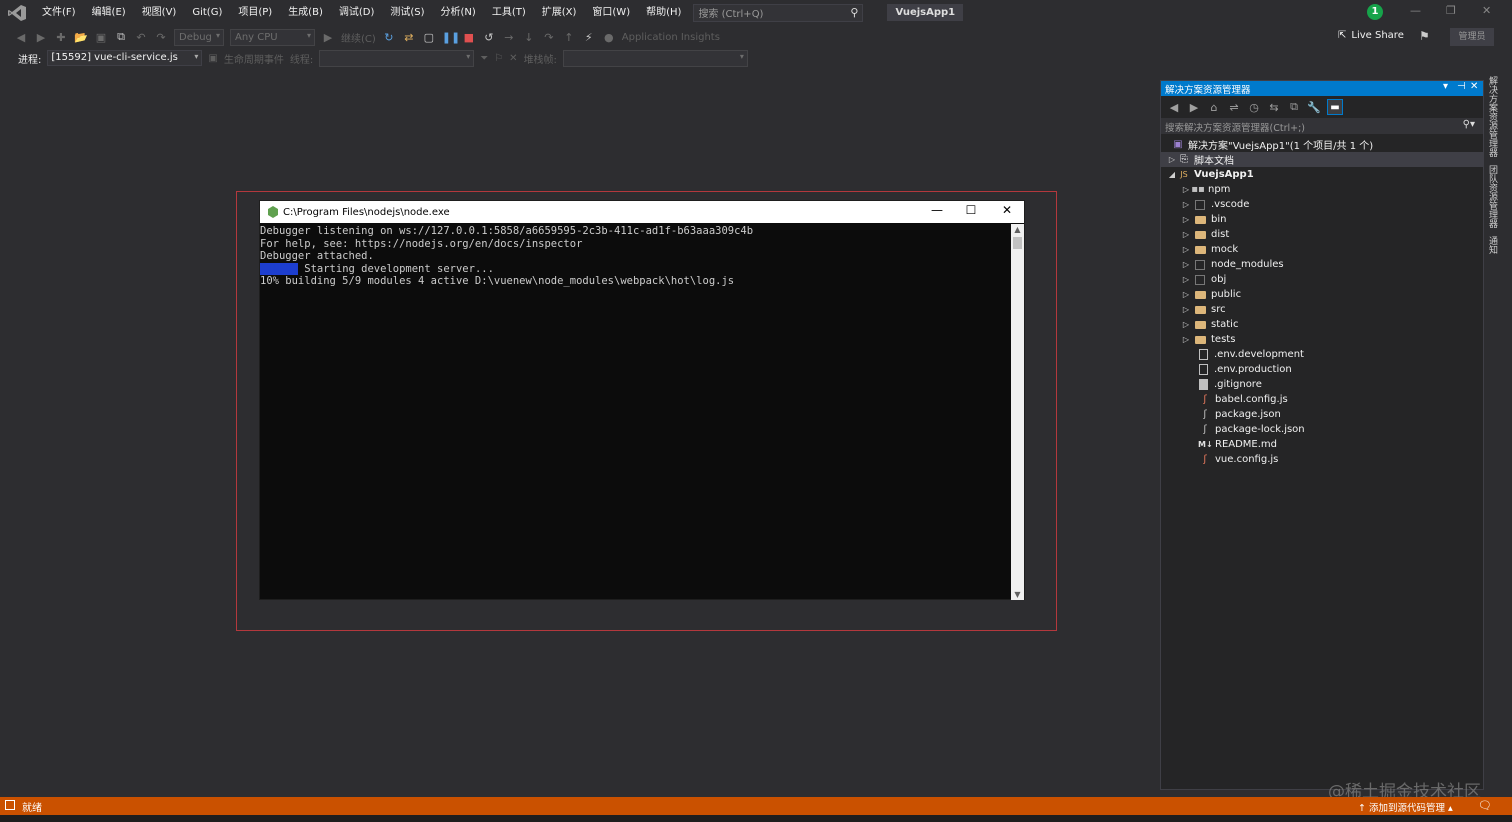 The height and width of the screenshot is (822, 1512). Describe the element at coordinates (1174, 107) in the screenshot. I see `se-back-icon: ◀` at that location.